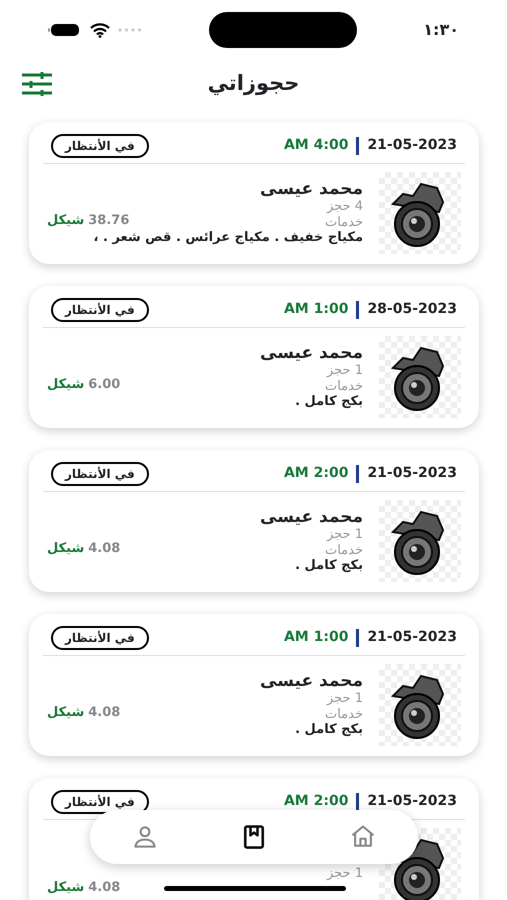 The height and width of the screenshot is (900, 507). What do you see at coordinates (441, 30) in the screenshot?
I see `status-time: ١:٣٠` at bounding box center [441, 30].